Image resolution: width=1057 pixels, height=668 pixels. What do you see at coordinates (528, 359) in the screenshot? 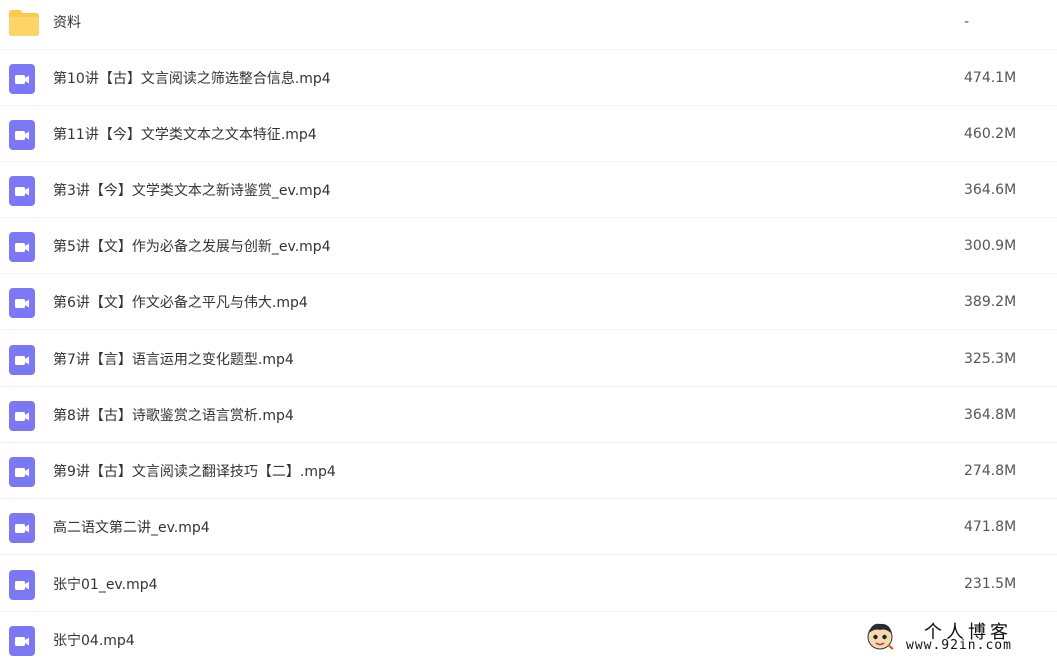
I see `file-row: 第7讲【言】语言运用之变化题型.mp4 325.3M` at bounding box center [528, 359].